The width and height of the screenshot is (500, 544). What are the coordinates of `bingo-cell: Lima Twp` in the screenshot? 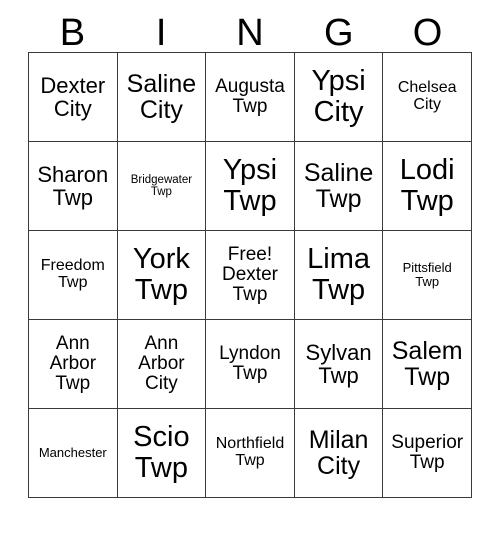 It's located at (338, 275).